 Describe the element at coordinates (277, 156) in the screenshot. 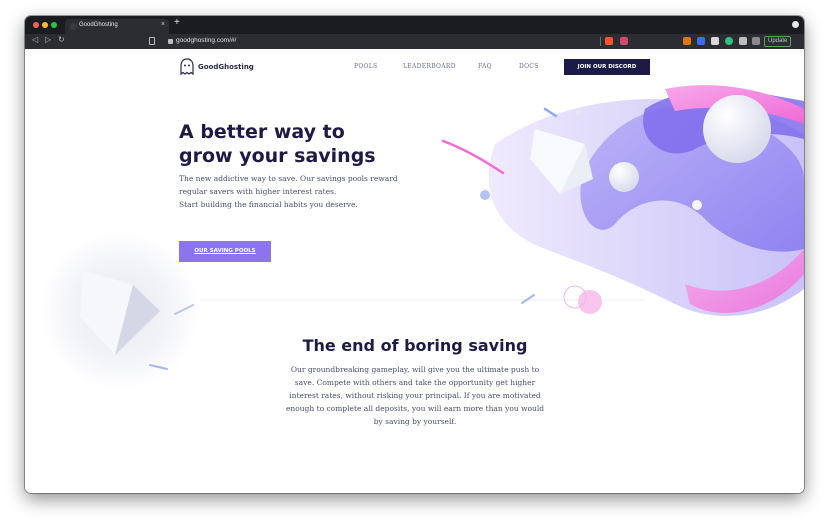

I see `hero-title-line-2: grow your savings` at that location.